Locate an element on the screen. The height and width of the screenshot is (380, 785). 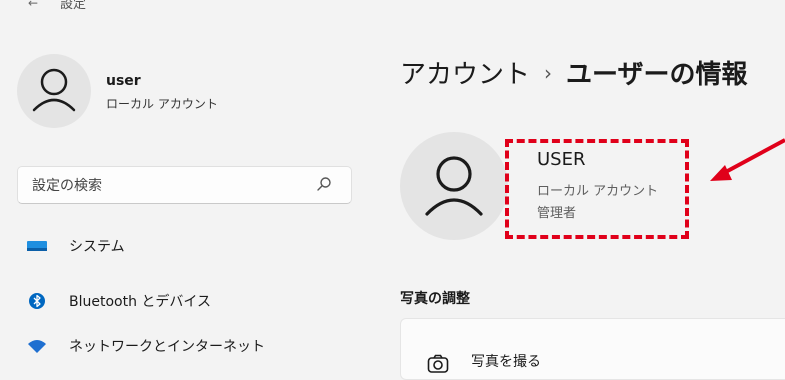
wifi-icon is located at coordinates (37, 346).